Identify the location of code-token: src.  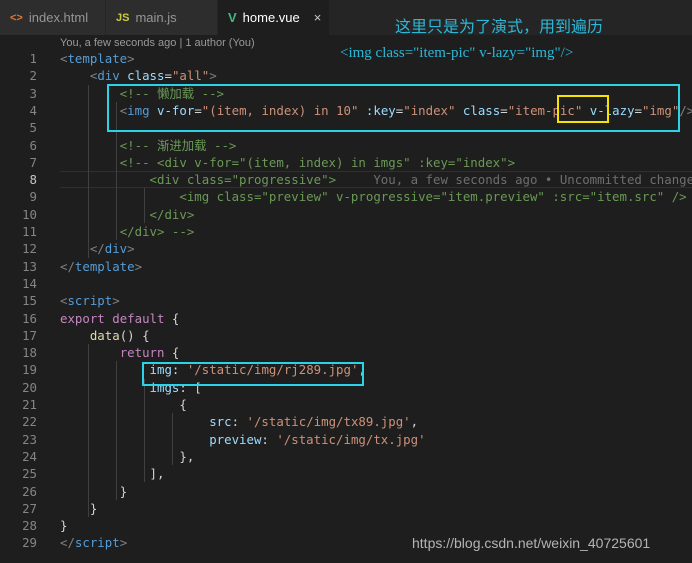
(220, 422).